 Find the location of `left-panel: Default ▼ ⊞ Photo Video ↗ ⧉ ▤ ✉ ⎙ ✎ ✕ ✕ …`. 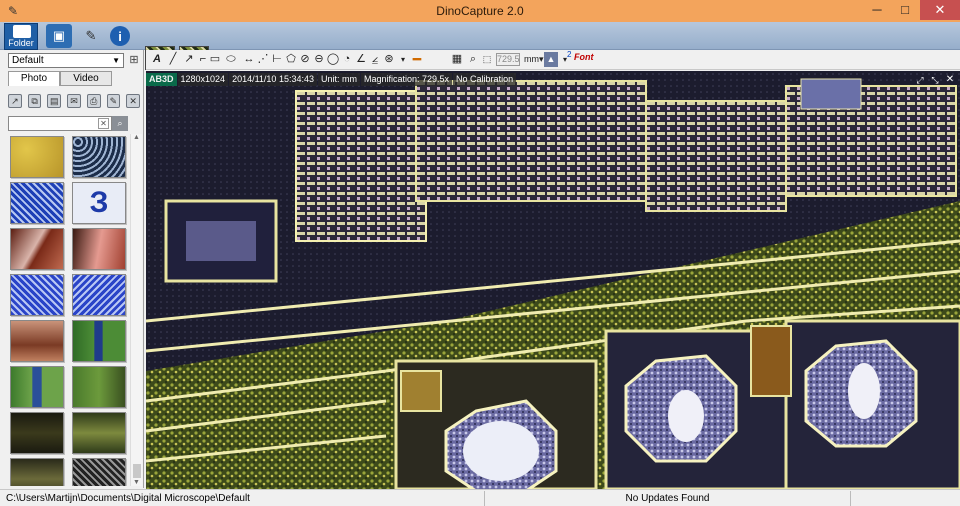

left-panel: Default ▼ ⊞ Photo Video ↗ ⧉ ▤ ✉ ⎙ ✎ ✕ ✕ … is located at coordinates (72, 269).